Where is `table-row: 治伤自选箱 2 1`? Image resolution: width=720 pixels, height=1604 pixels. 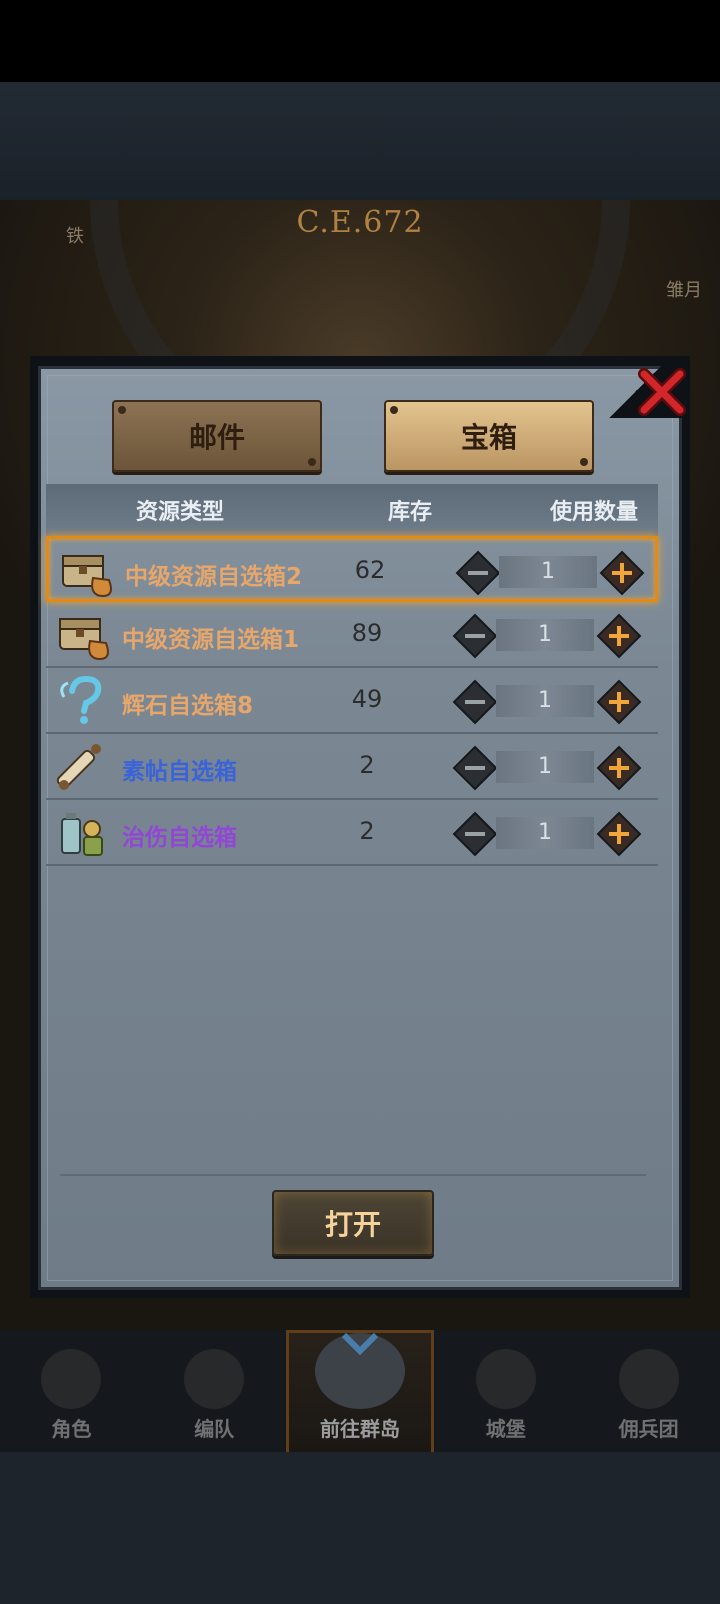
table-row: 治伤自选箱 2 1 is located at coordinates (352, 833).